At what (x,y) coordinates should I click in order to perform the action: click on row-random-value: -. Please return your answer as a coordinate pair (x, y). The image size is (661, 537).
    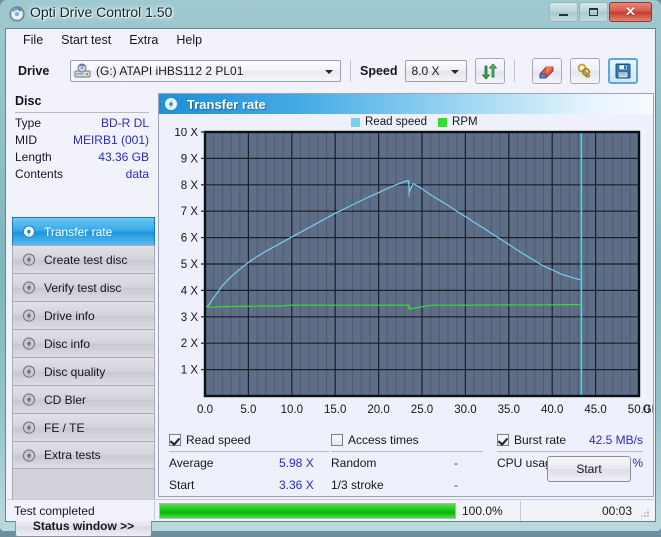
    Looking at the image, I should click on (456, 463).